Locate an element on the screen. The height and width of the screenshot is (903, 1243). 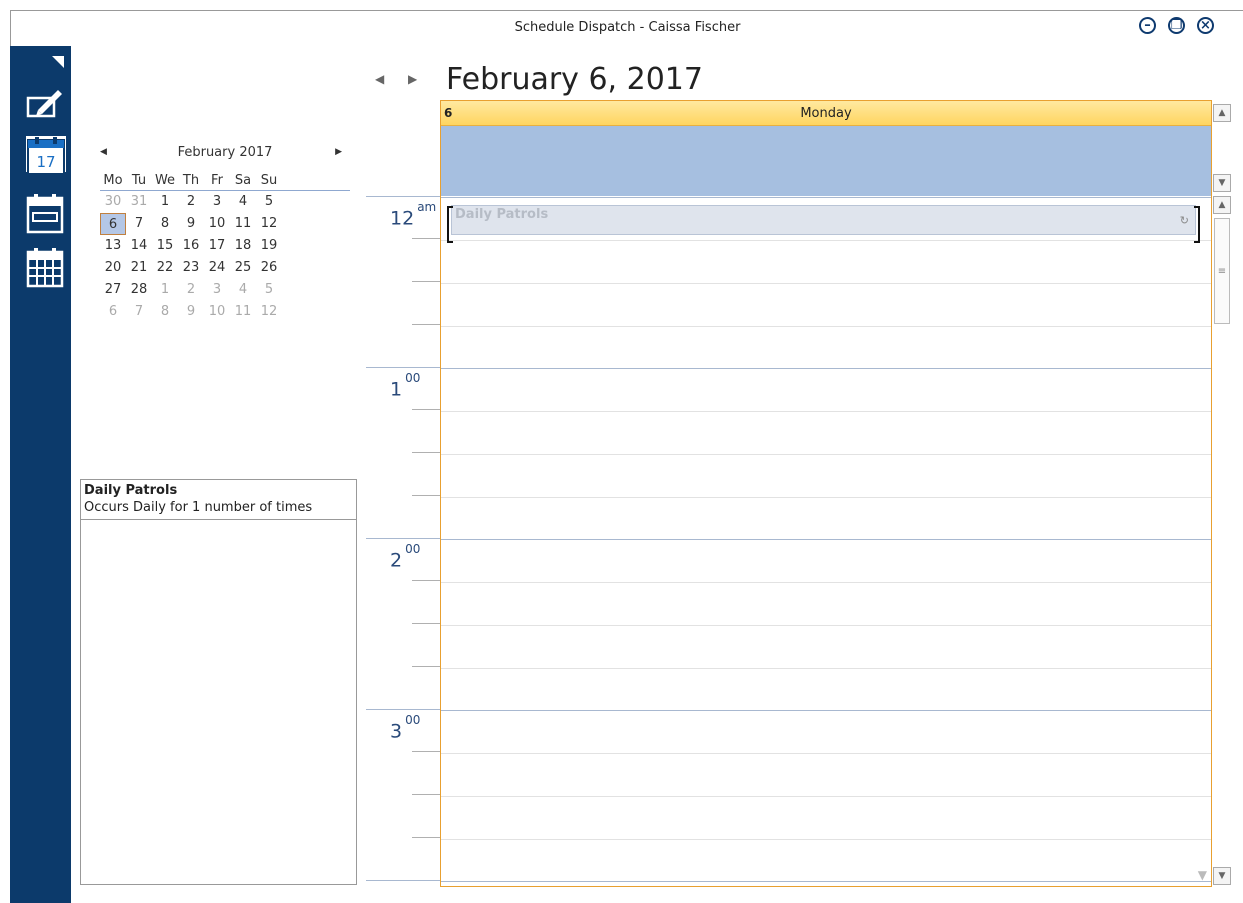
mini-calendar-day: 19 is located at coordinates (269, 246).